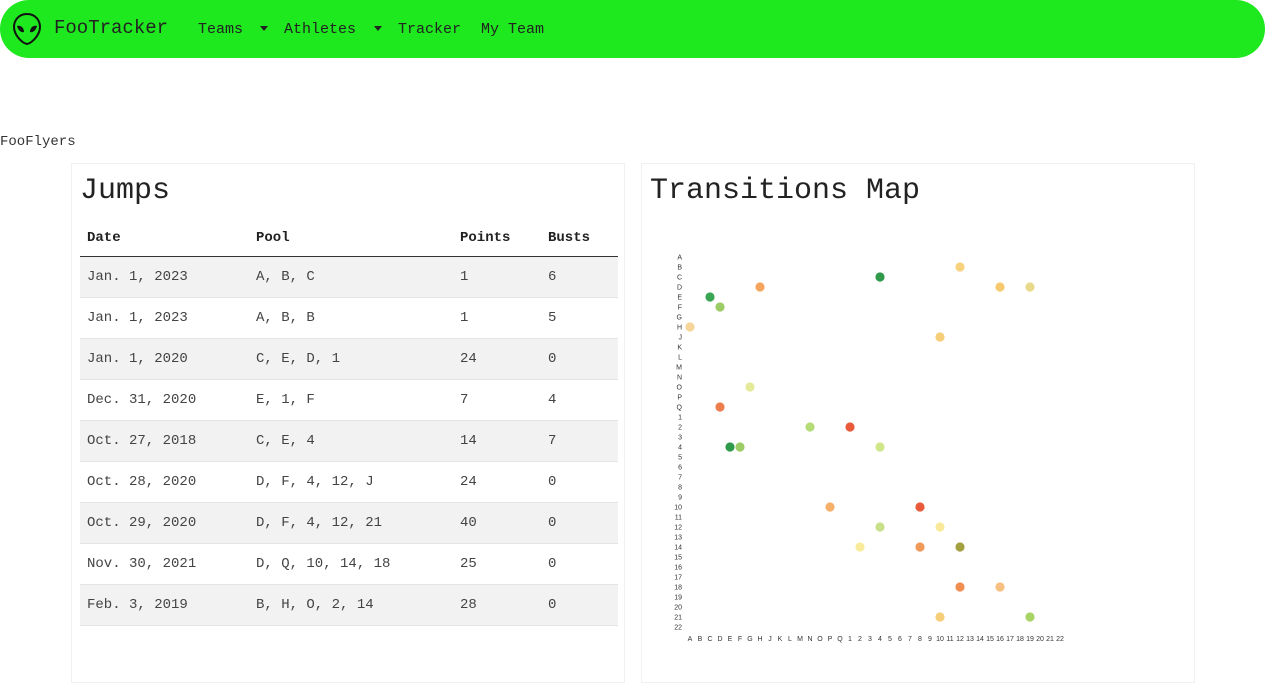  What do you see at coordinates (990, 639) in the screenshot?
I see `x-tick-label: 15` at bounding box center [990, 639].